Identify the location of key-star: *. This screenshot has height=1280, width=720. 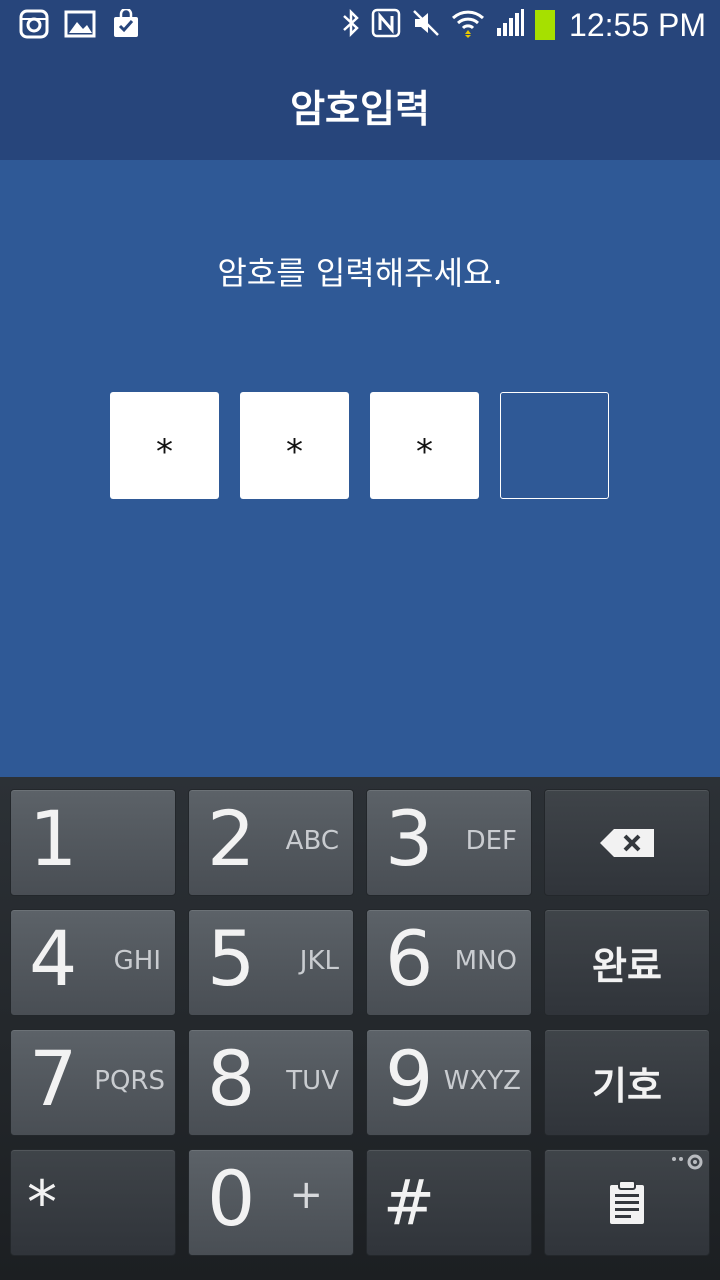
(93, 1202).